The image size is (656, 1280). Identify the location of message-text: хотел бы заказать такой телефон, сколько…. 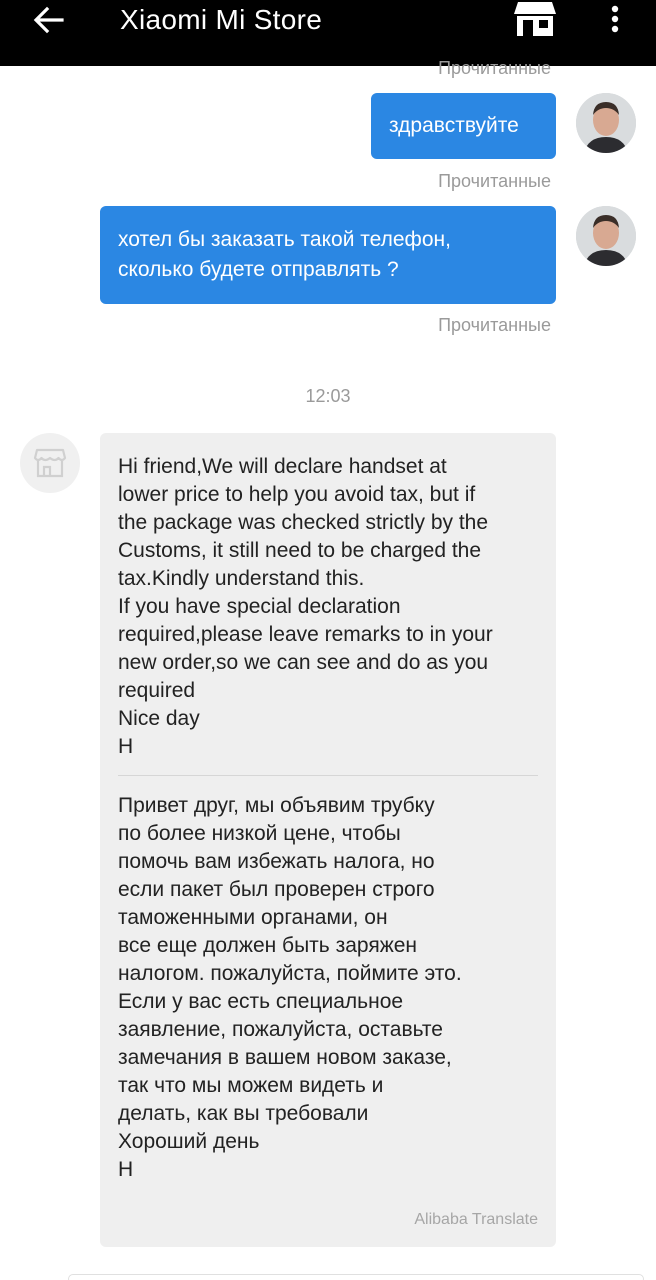
(284, 254).